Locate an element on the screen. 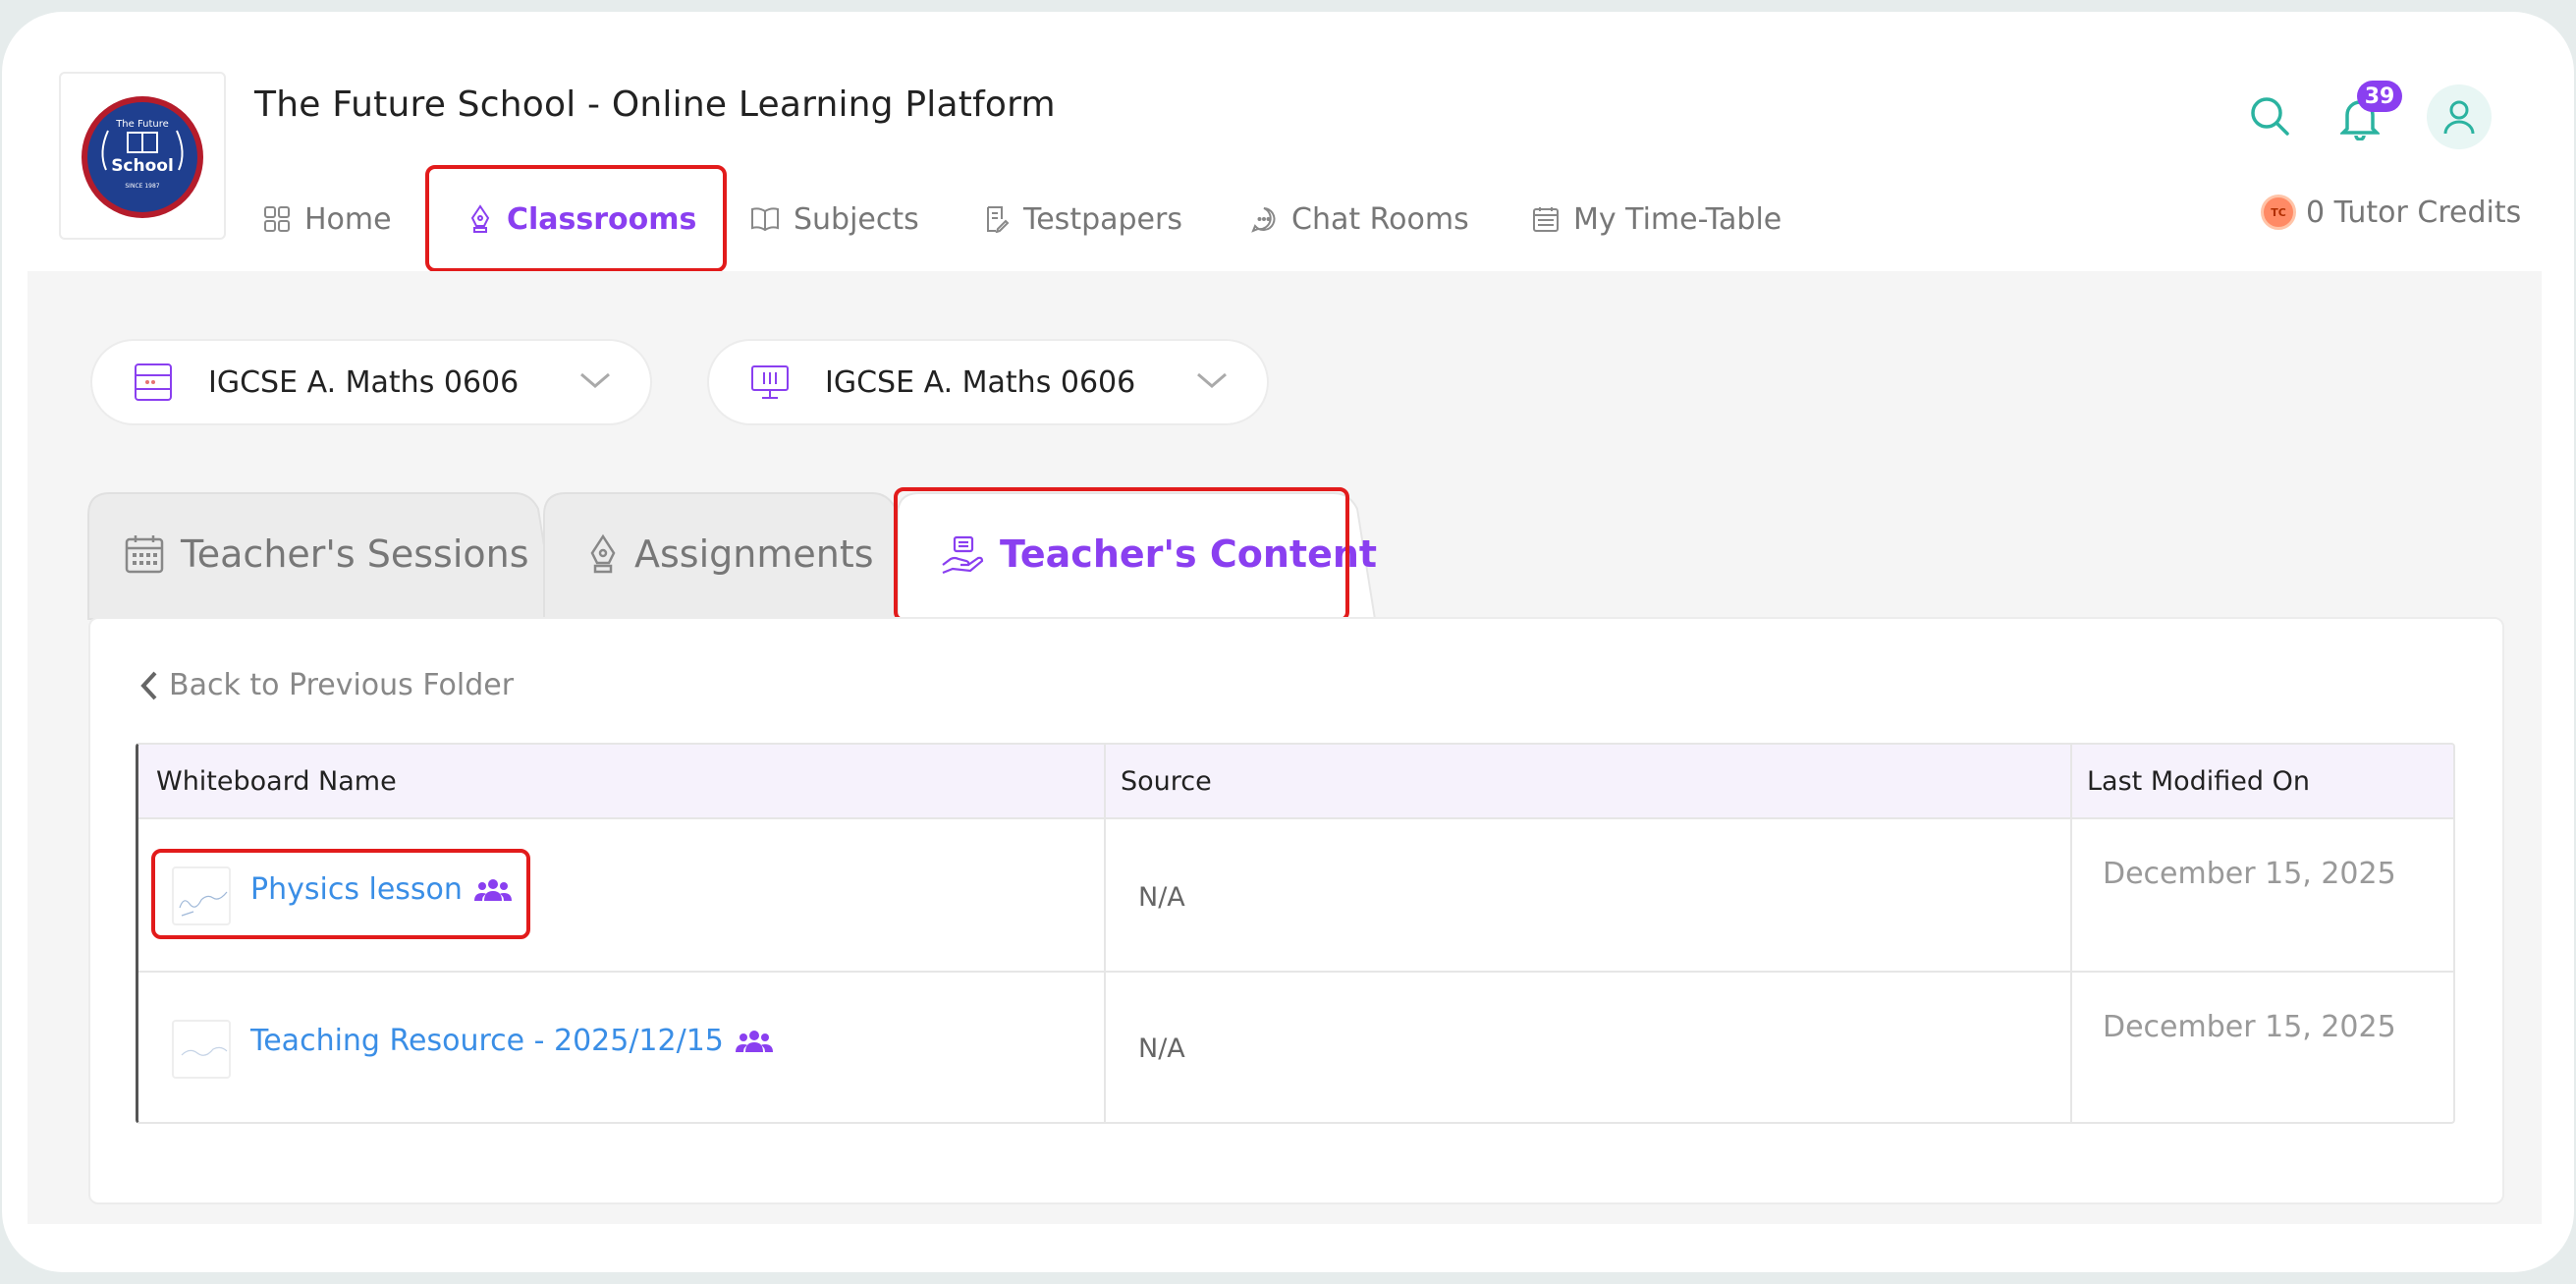  class-select-value: IGCSE A. Maths 0606 is located at coordinates (980, 382).